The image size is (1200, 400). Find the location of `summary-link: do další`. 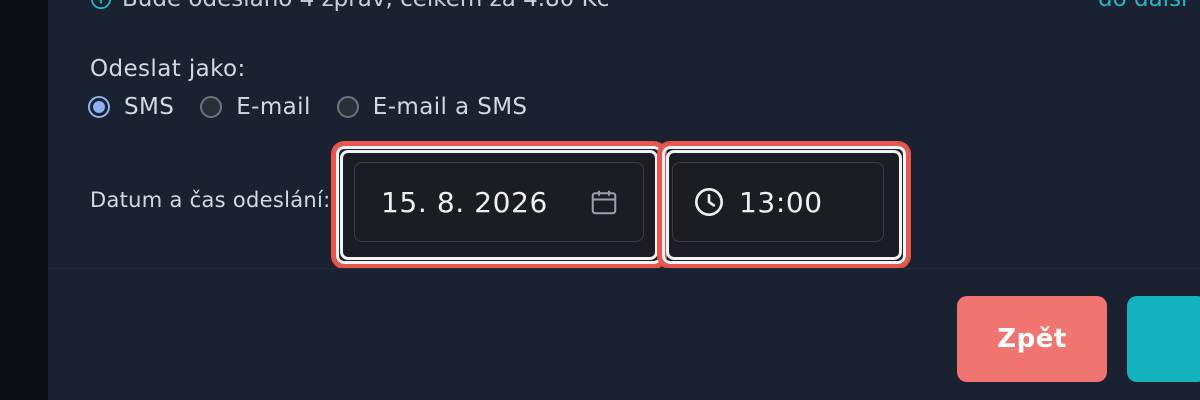

summary-link: do další is located at coordinates (1142, 6).